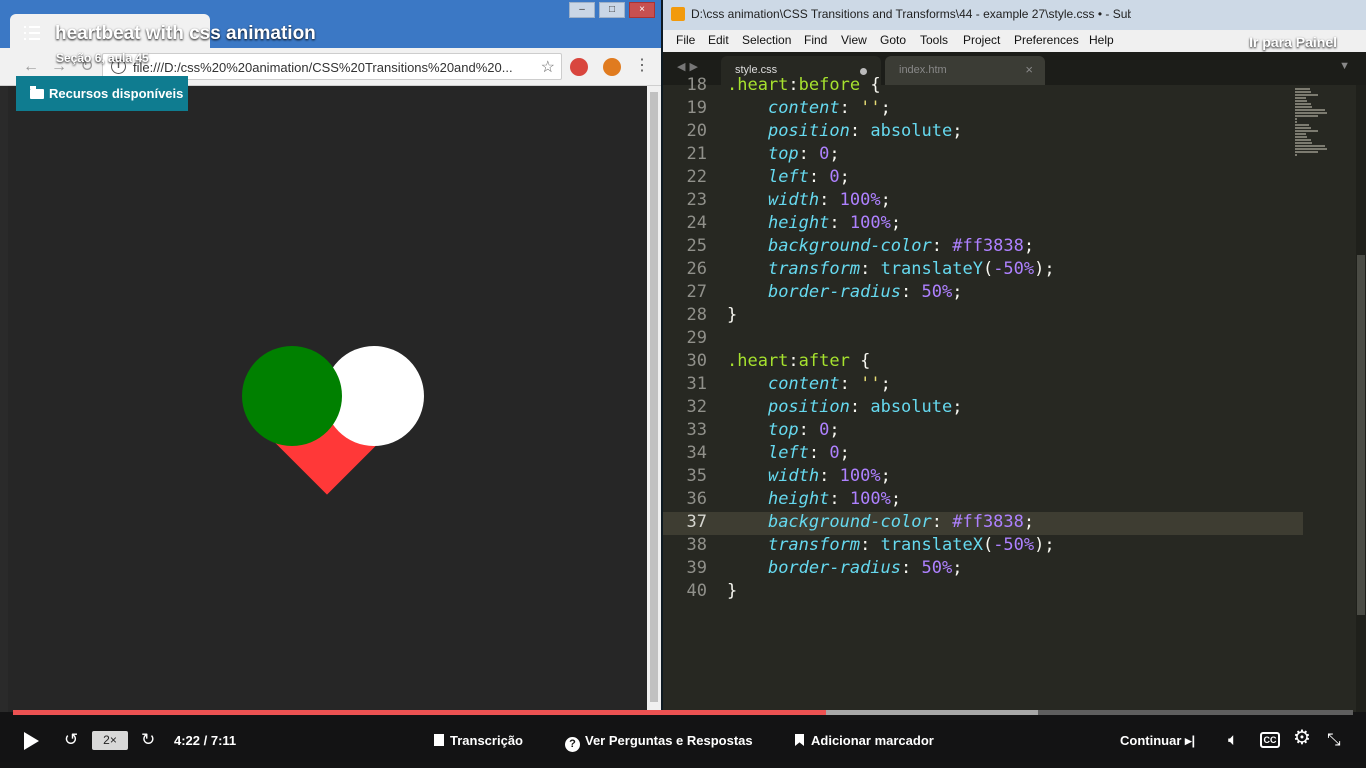  I want to click on heart-demo, so click(333, 421).